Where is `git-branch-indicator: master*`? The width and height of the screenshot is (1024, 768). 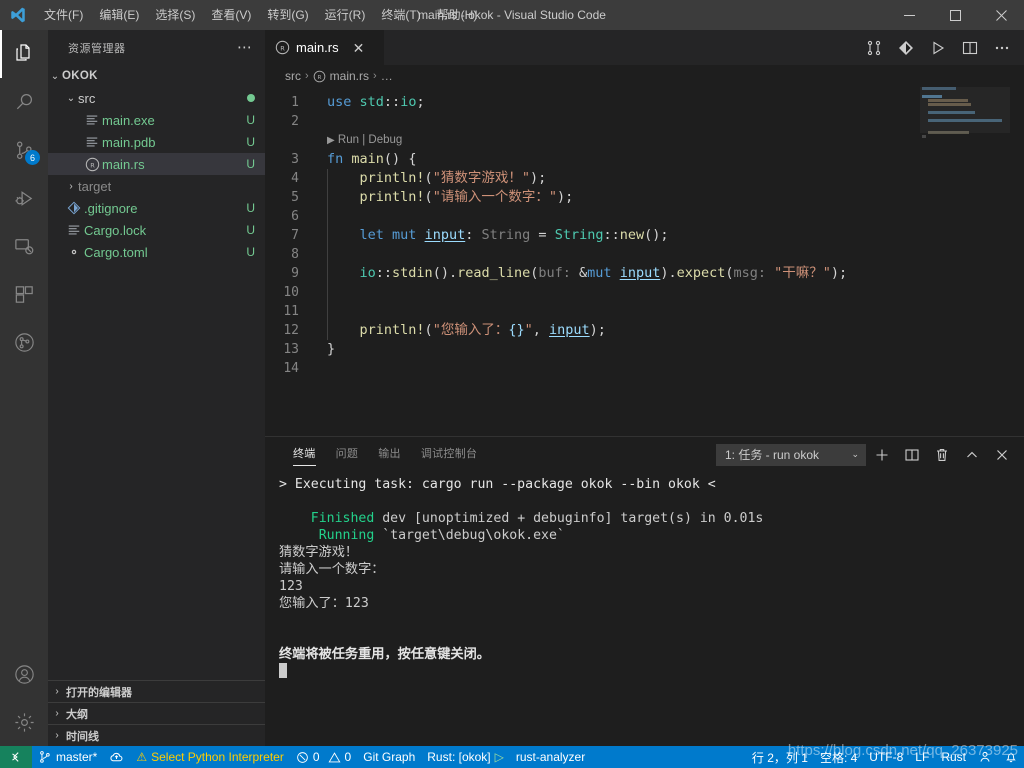
git-branch-indicator: master* is located at coordinates (67, 757).